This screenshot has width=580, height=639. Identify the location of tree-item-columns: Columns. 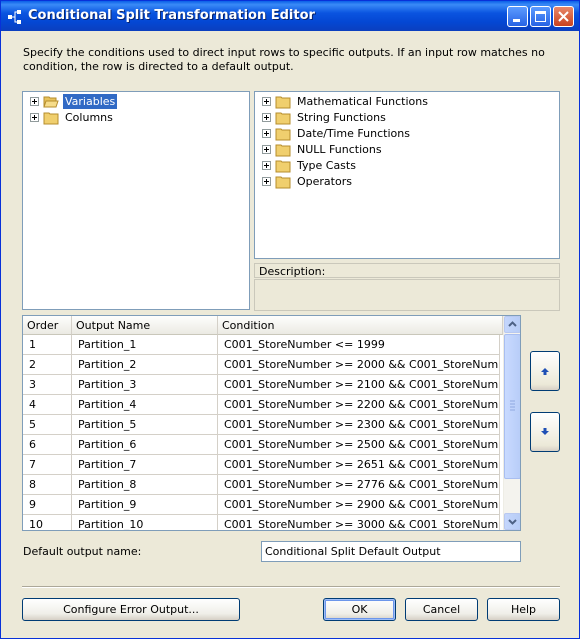
(130, 118).